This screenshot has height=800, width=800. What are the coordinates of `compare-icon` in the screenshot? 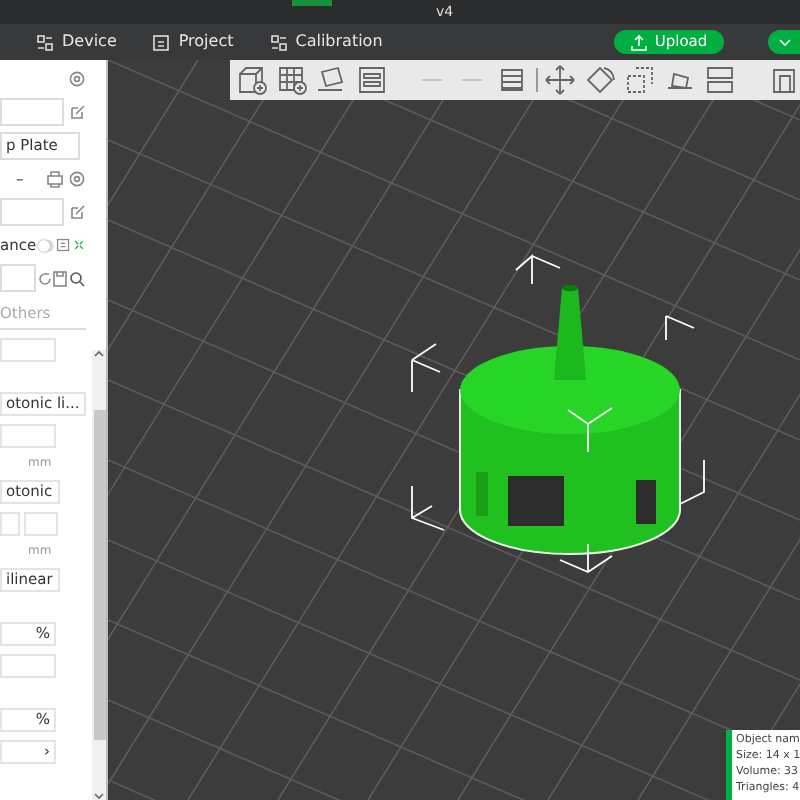 It's located at (79, 245).